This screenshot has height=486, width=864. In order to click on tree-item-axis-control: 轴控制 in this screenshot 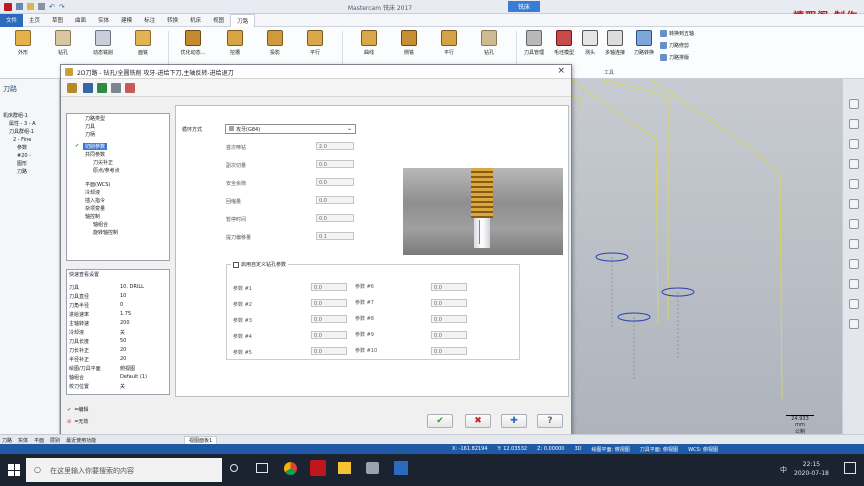, I will do `click(92, 216)`.